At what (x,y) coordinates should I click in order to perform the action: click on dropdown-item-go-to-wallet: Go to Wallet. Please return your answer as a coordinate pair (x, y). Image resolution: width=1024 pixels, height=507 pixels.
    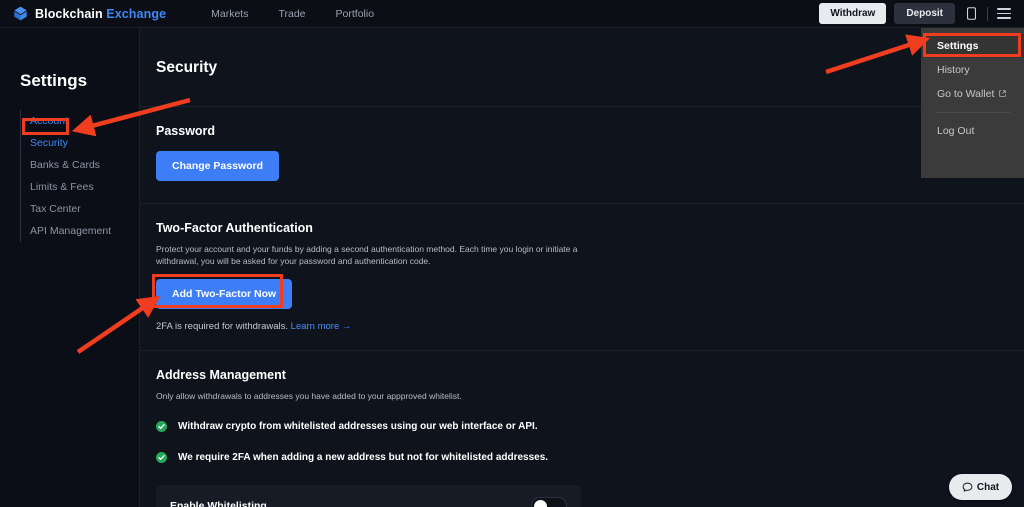
    Looking at the image, I should click on (972, 94).